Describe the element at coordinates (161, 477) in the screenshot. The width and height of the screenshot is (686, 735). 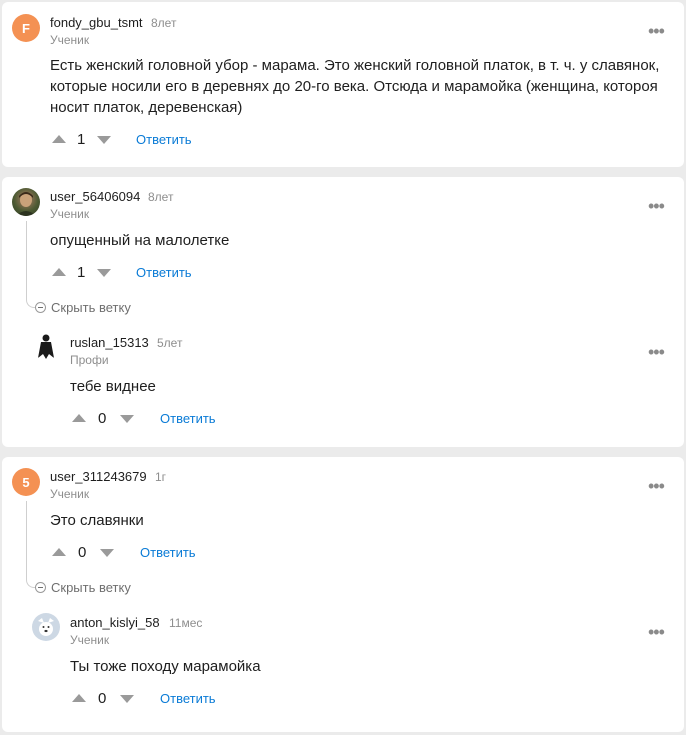
I see `comment-age: 1г` at that location.